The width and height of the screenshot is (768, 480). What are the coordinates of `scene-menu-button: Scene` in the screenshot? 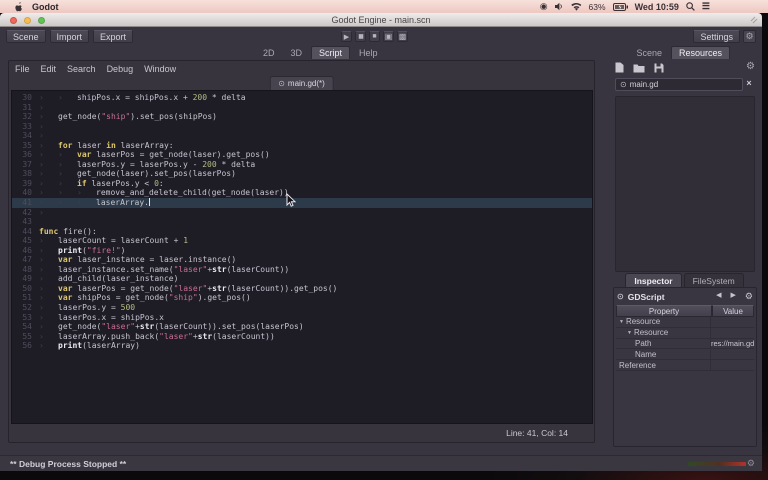 It's located at (26, 36).